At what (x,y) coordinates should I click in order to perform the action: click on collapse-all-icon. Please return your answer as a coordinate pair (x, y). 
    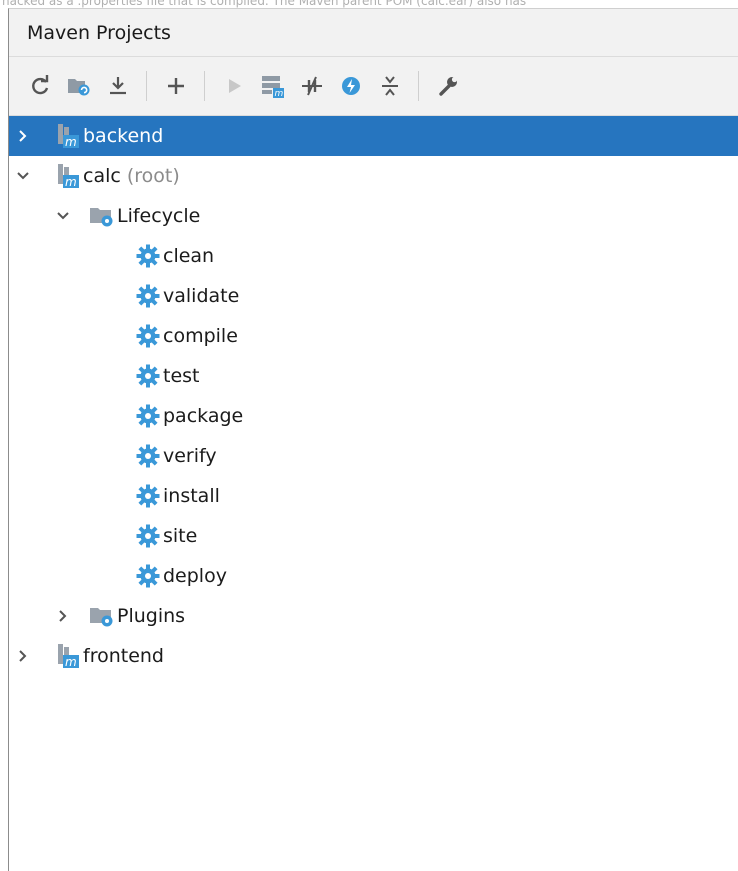
    Looking at the image, I should click on (390, 86).